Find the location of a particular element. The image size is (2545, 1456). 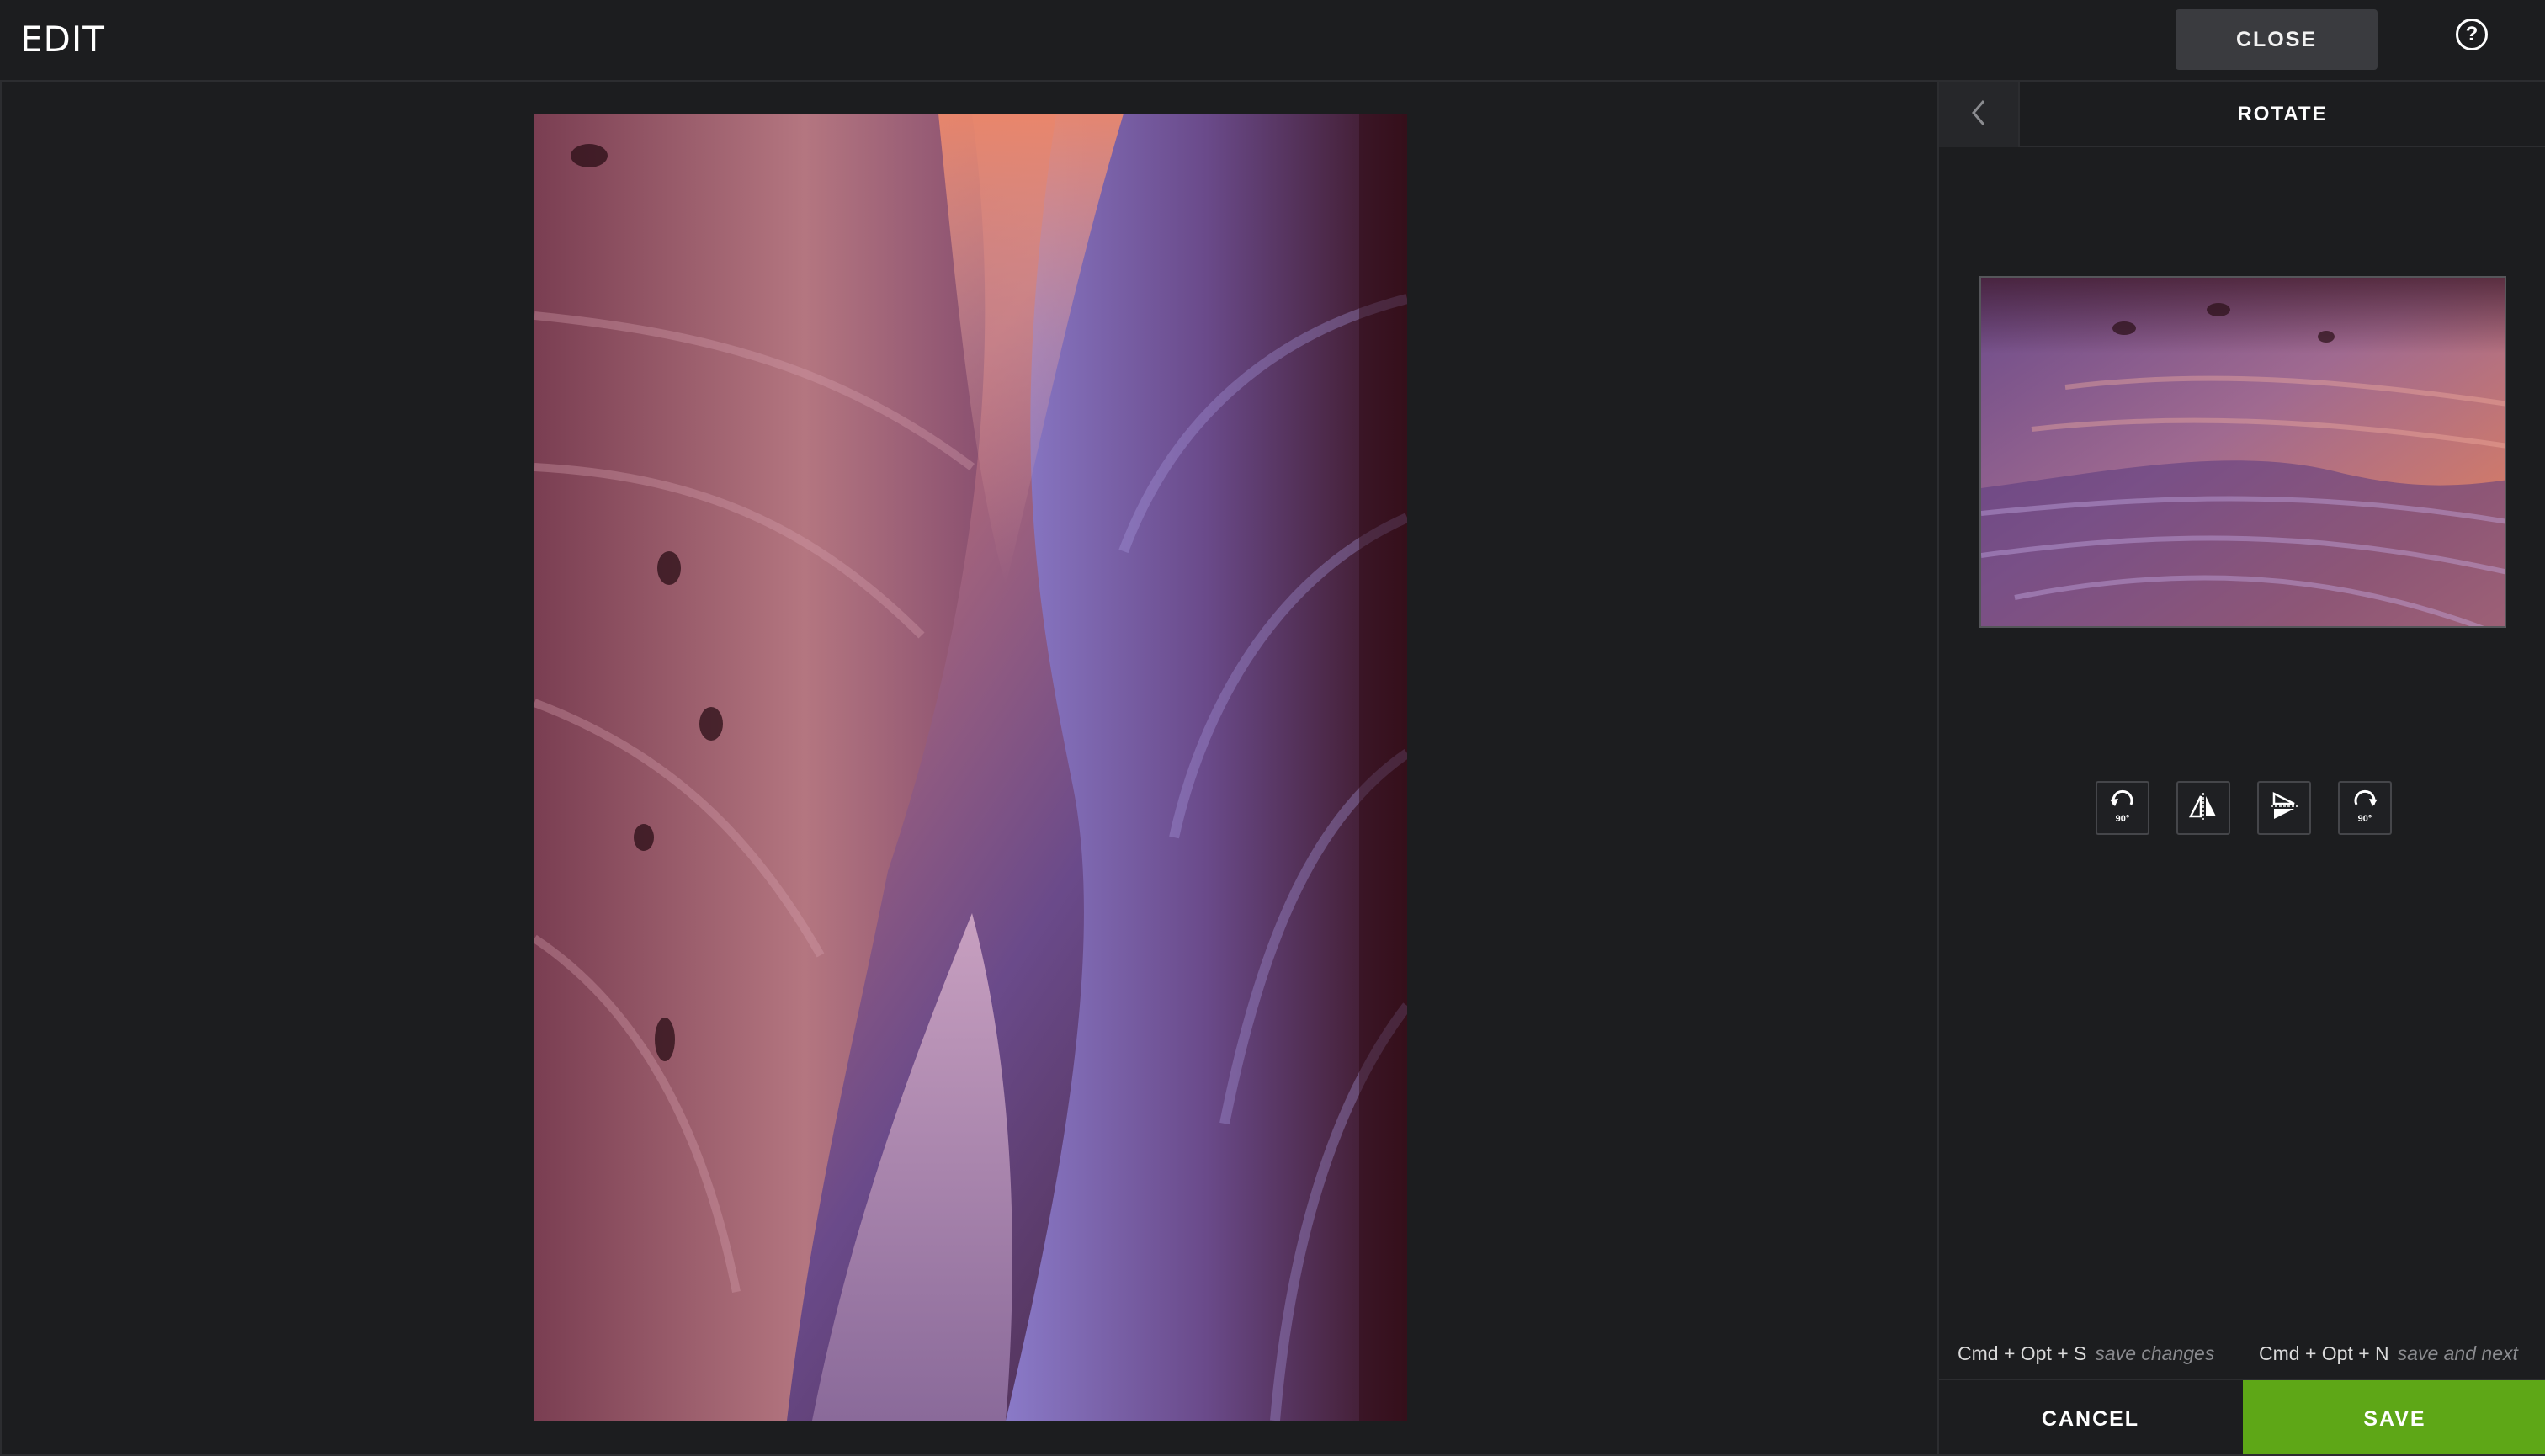

shortcut-save-next: Cmd + Opt + N save and next is located at coordinates (2389, 1353).